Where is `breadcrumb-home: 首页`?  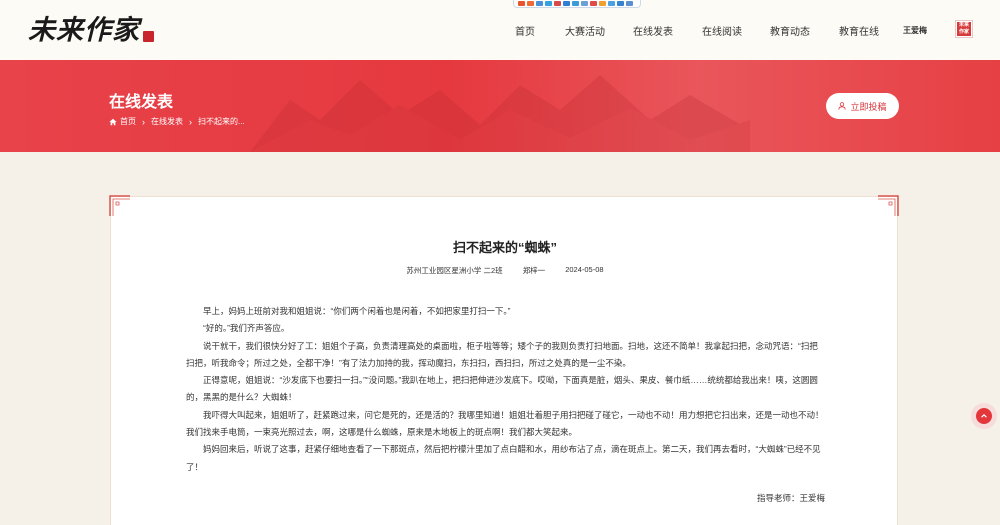
breadcrumb-home: 首页 is located at coordinates (128, 121).